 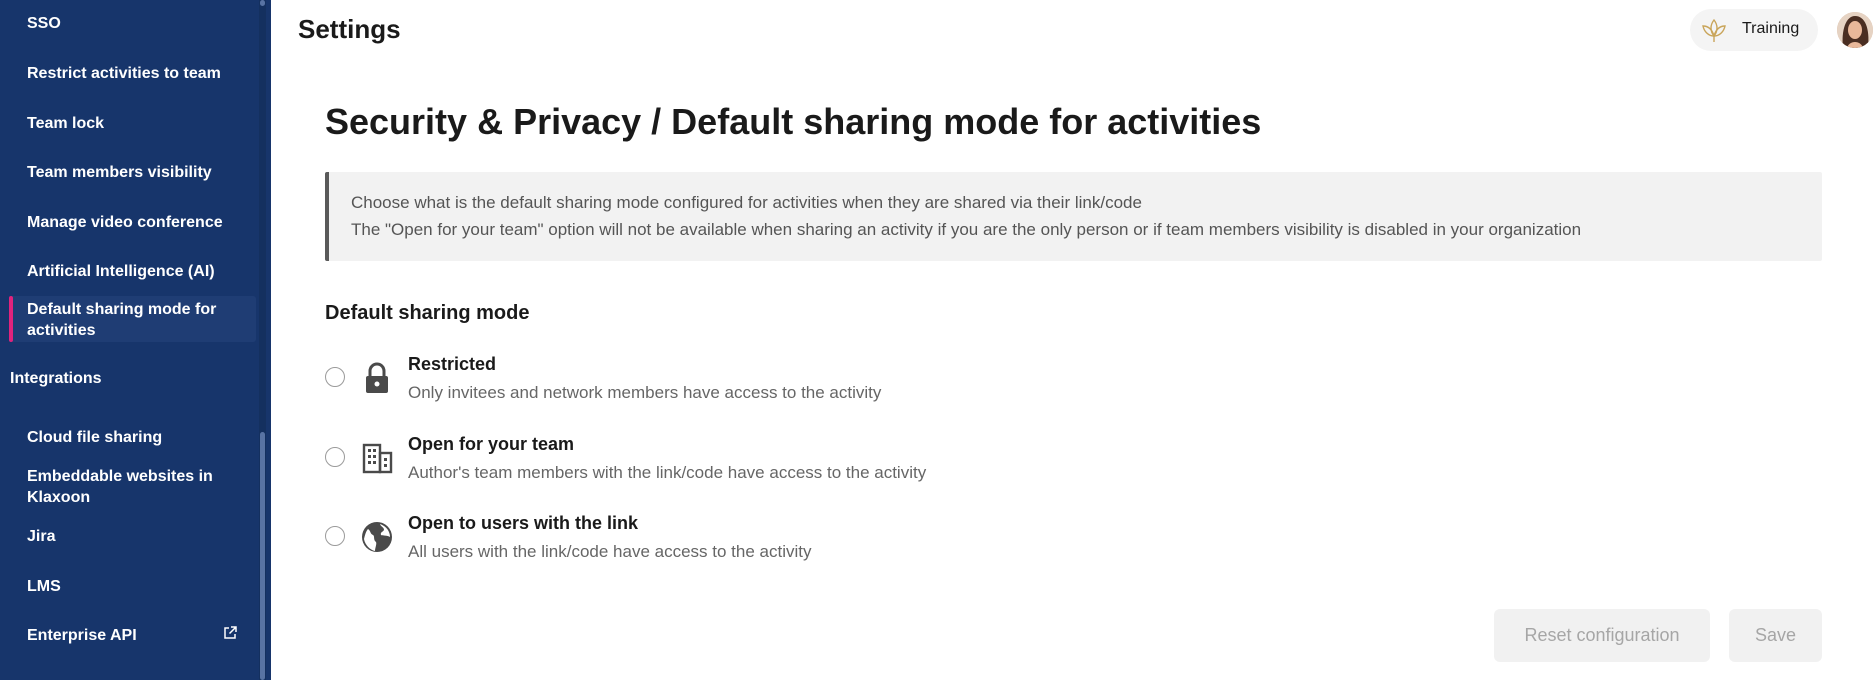 What do you see at coordinates (142, 586) in the screenshot?
I see `sidebar-item-lms: LMS` at bounding box center [142, 586].